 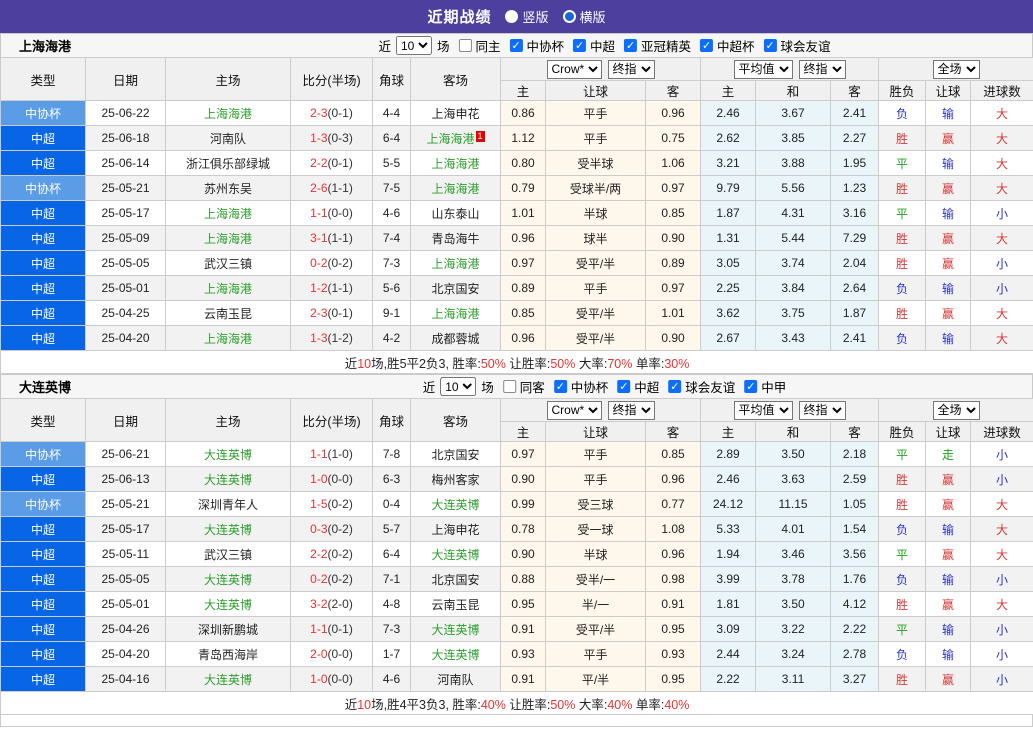 I want to click on odds-away: 0.96, so click(x=673, y=113).